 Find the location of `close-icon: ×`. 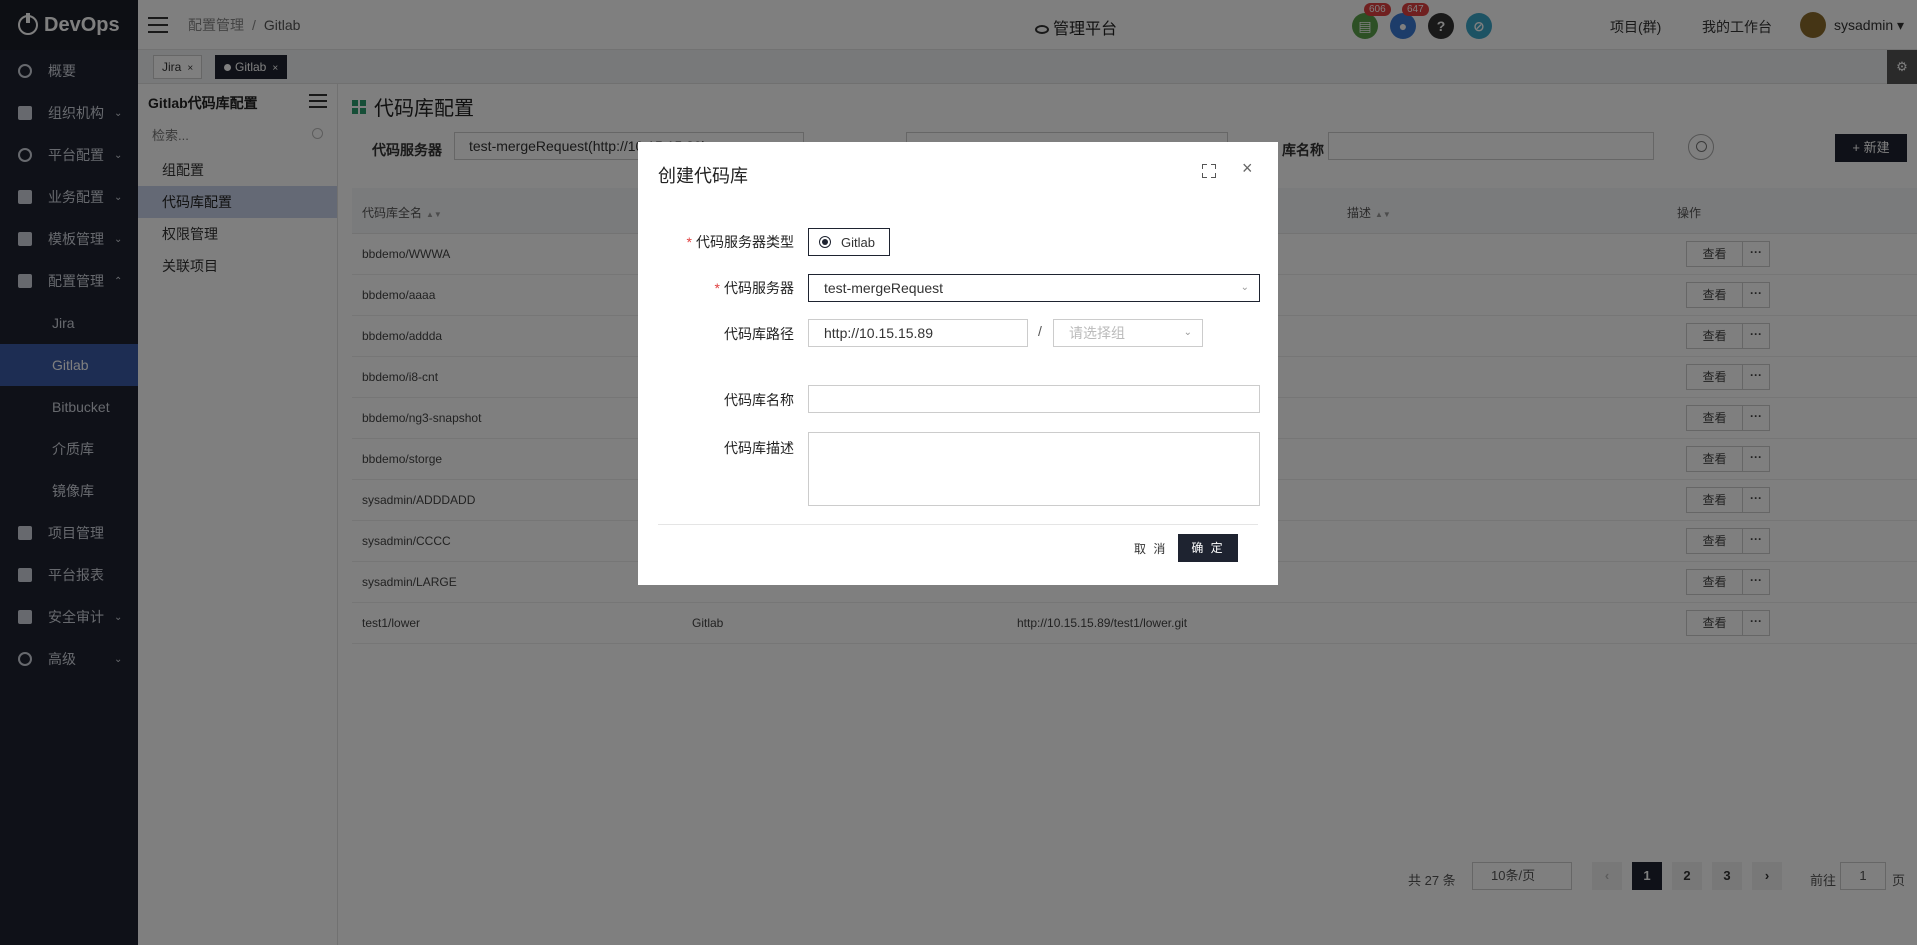

close-icon: × is located at coordinates (1247, 168).